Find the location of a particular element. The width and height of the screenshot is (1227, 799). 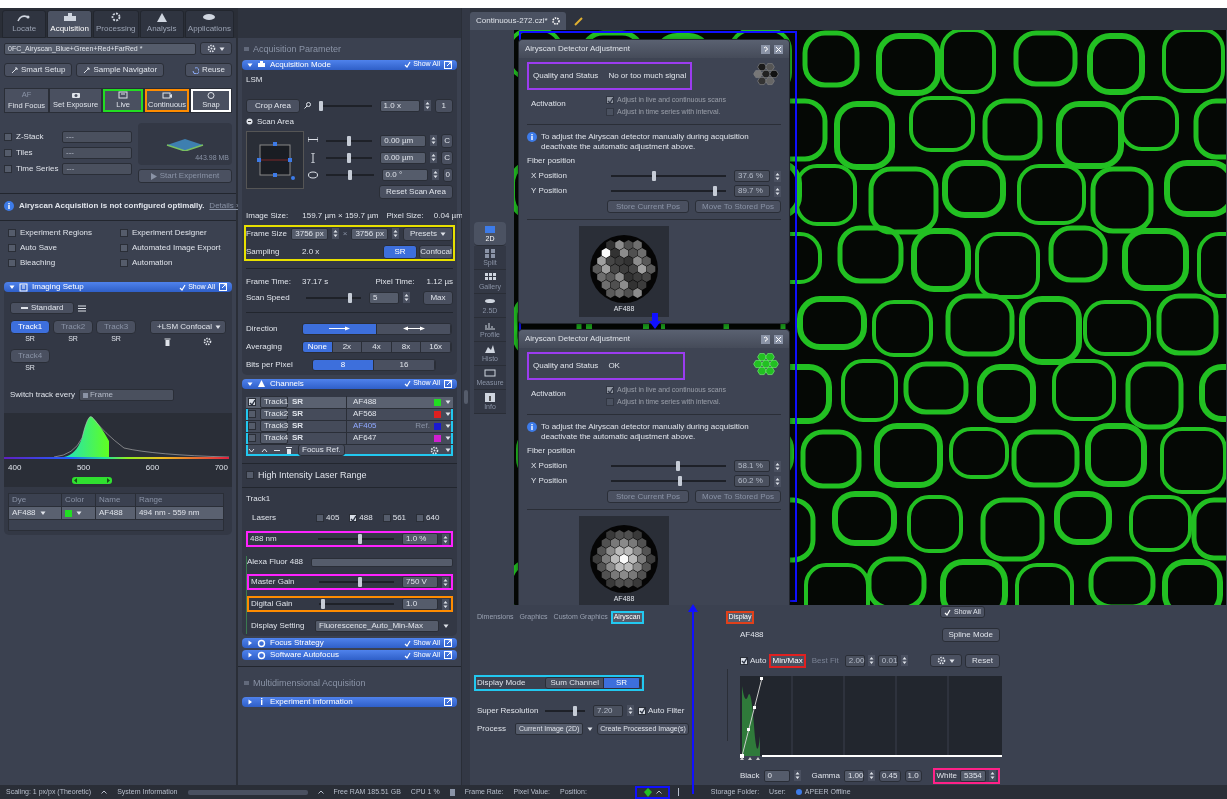

sampling-mode-button: SR is located at coordinates (400, 251).